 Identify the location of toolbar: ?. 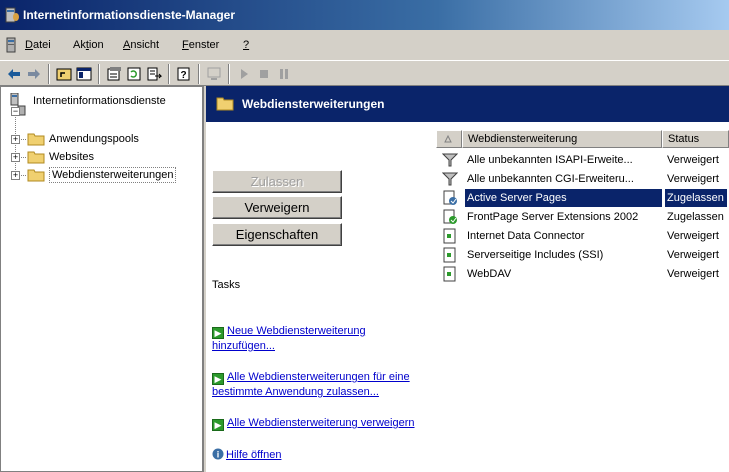
(364, 73).